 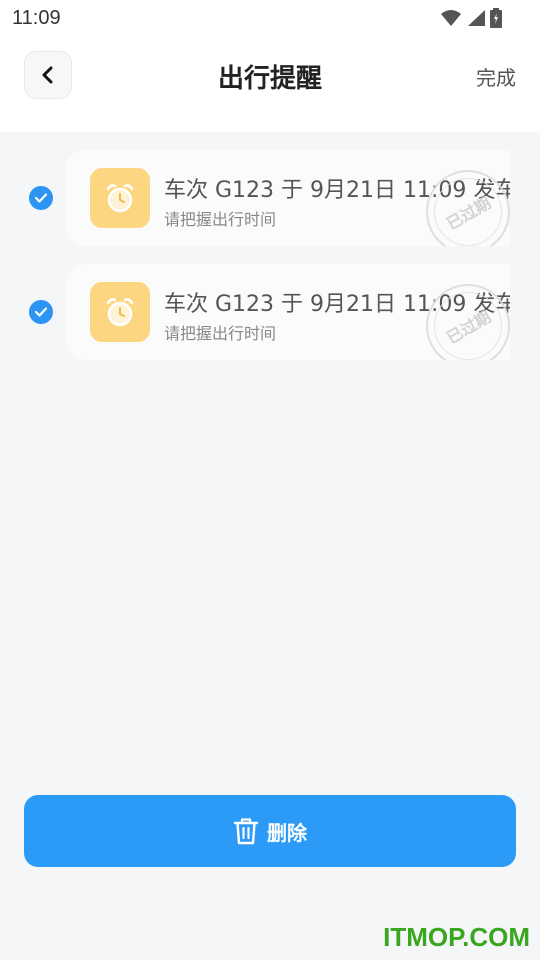 I want to click on done-button: 完成, so click(x=496, y=76).